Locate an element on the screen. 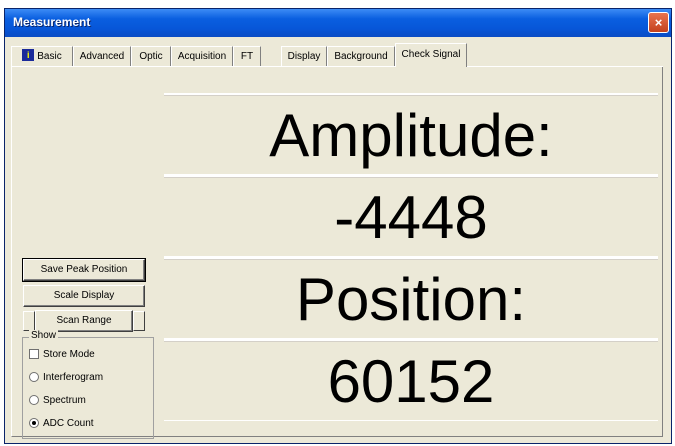  tab-label: Optic is located at coordinates (151, 56).